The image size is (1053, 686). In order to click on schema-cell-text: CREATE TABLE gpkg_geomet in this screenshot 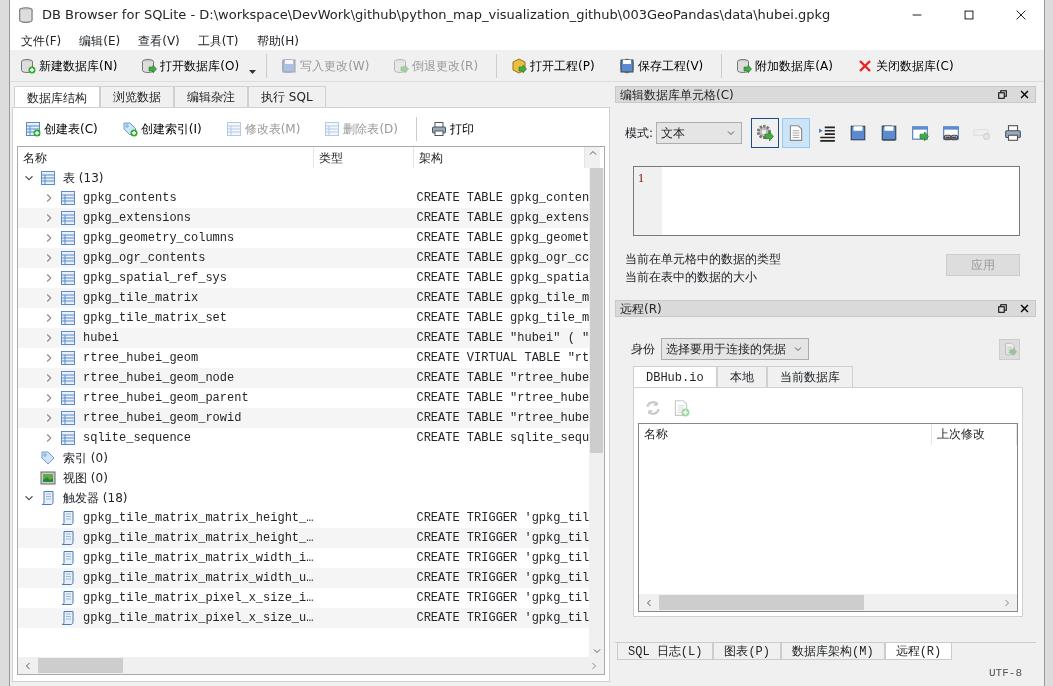, I will do `click(502, 238)`.